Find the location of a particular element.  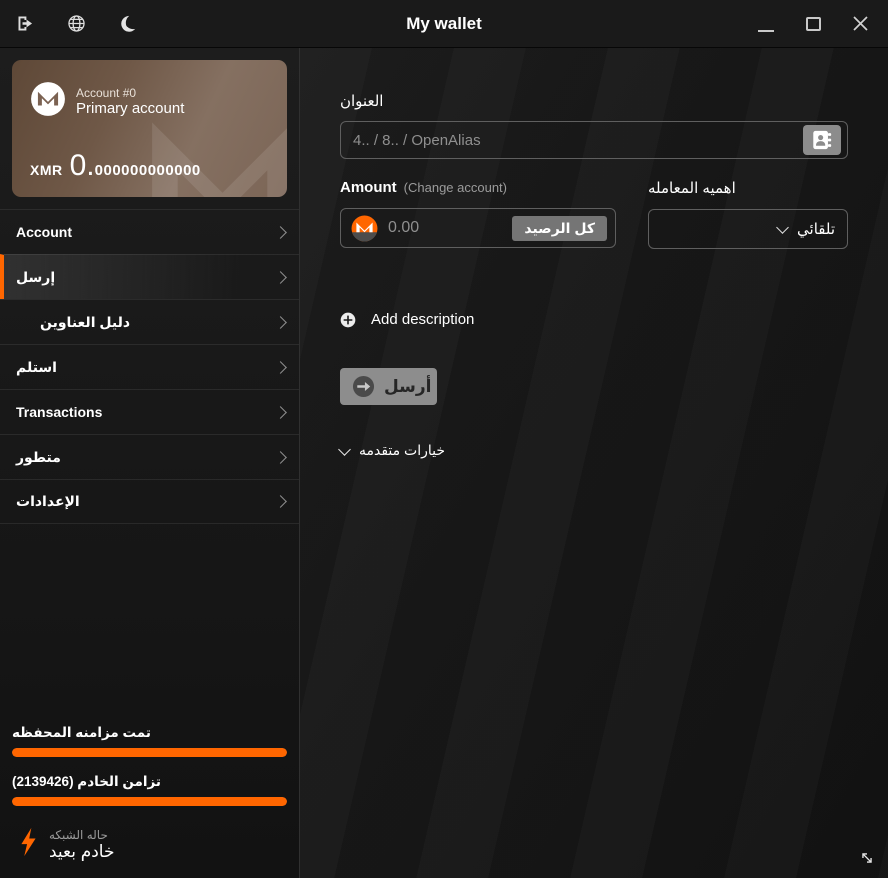

sidebar-item-receive: استلم is located at coordinates (149, 366).